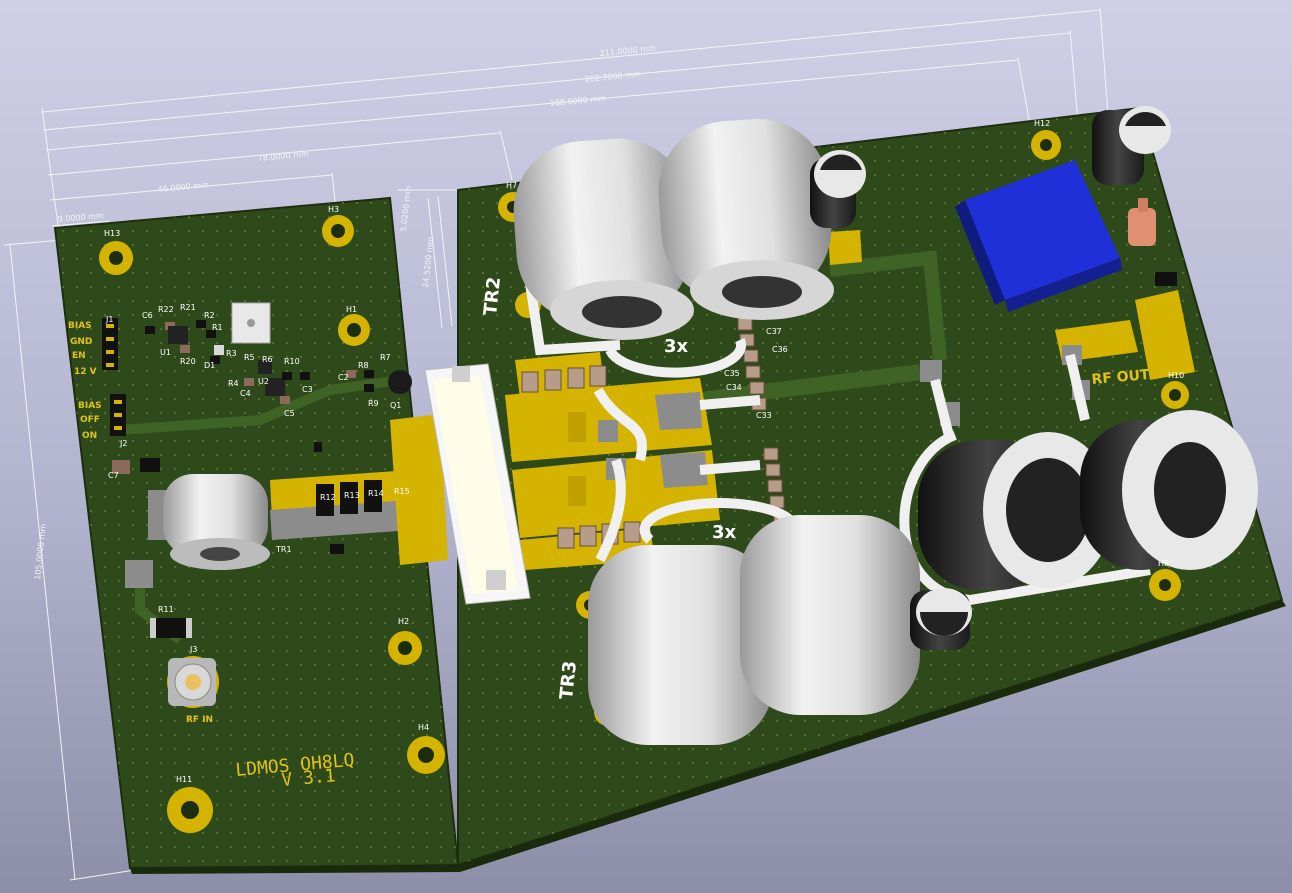 The height and width of the screenshot is (893, 1292). I want to click on dim-5: 5.0200 mm, so click(406, 208).